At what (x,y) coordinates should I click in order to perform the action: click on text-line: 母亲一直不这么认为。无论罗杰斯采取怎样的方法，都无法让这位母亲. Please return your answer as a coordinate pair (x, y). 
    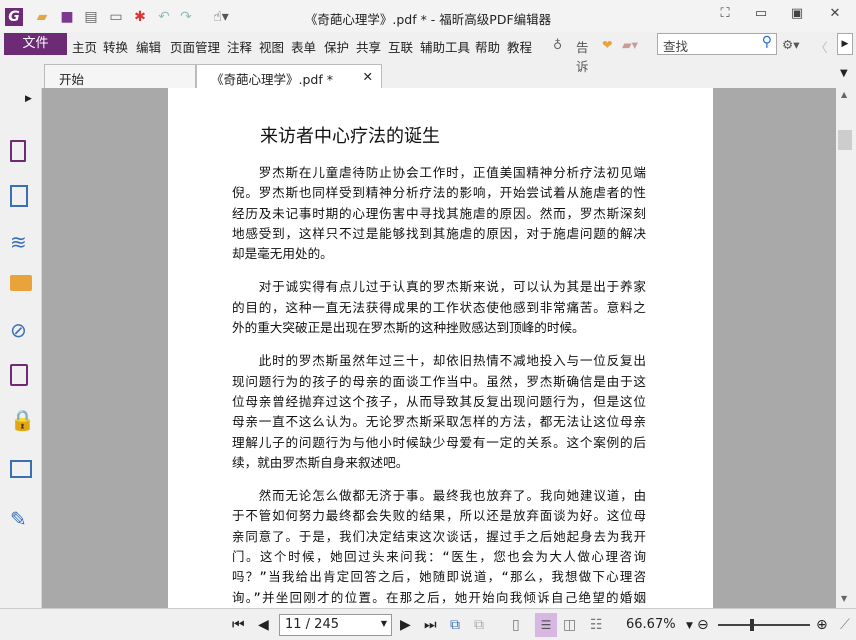
    Looking at the image, I should click on (439, 422).